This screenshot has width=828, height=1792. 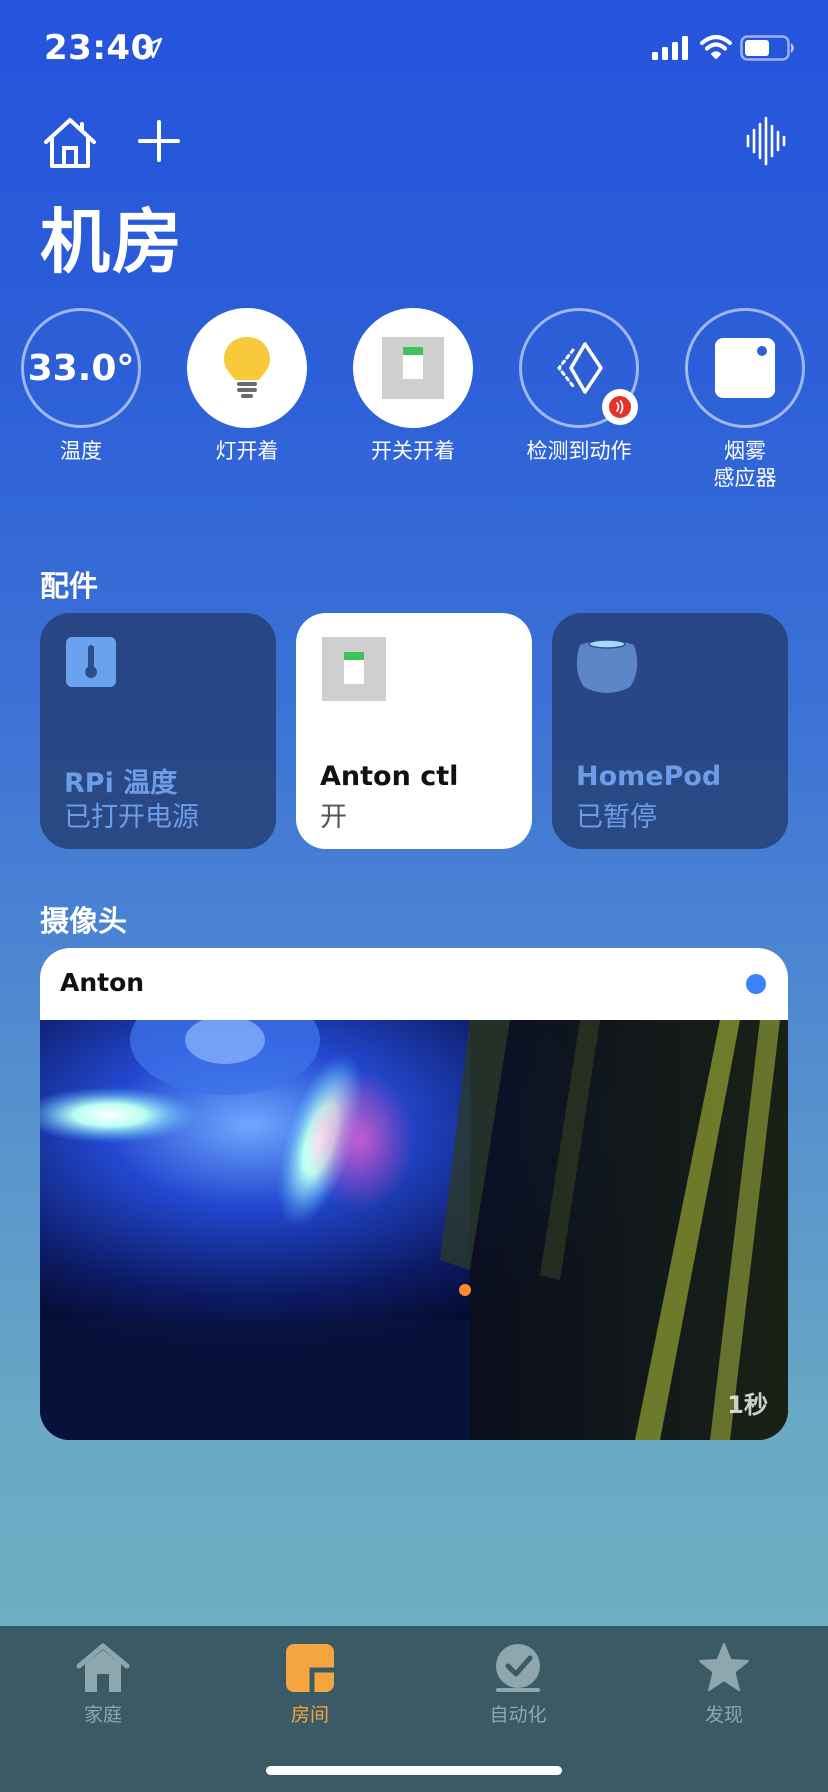 What do you see at coordinates (112, 242) in the screenshot?
I see `page-title: 机房` at bounding box center [112, 242].